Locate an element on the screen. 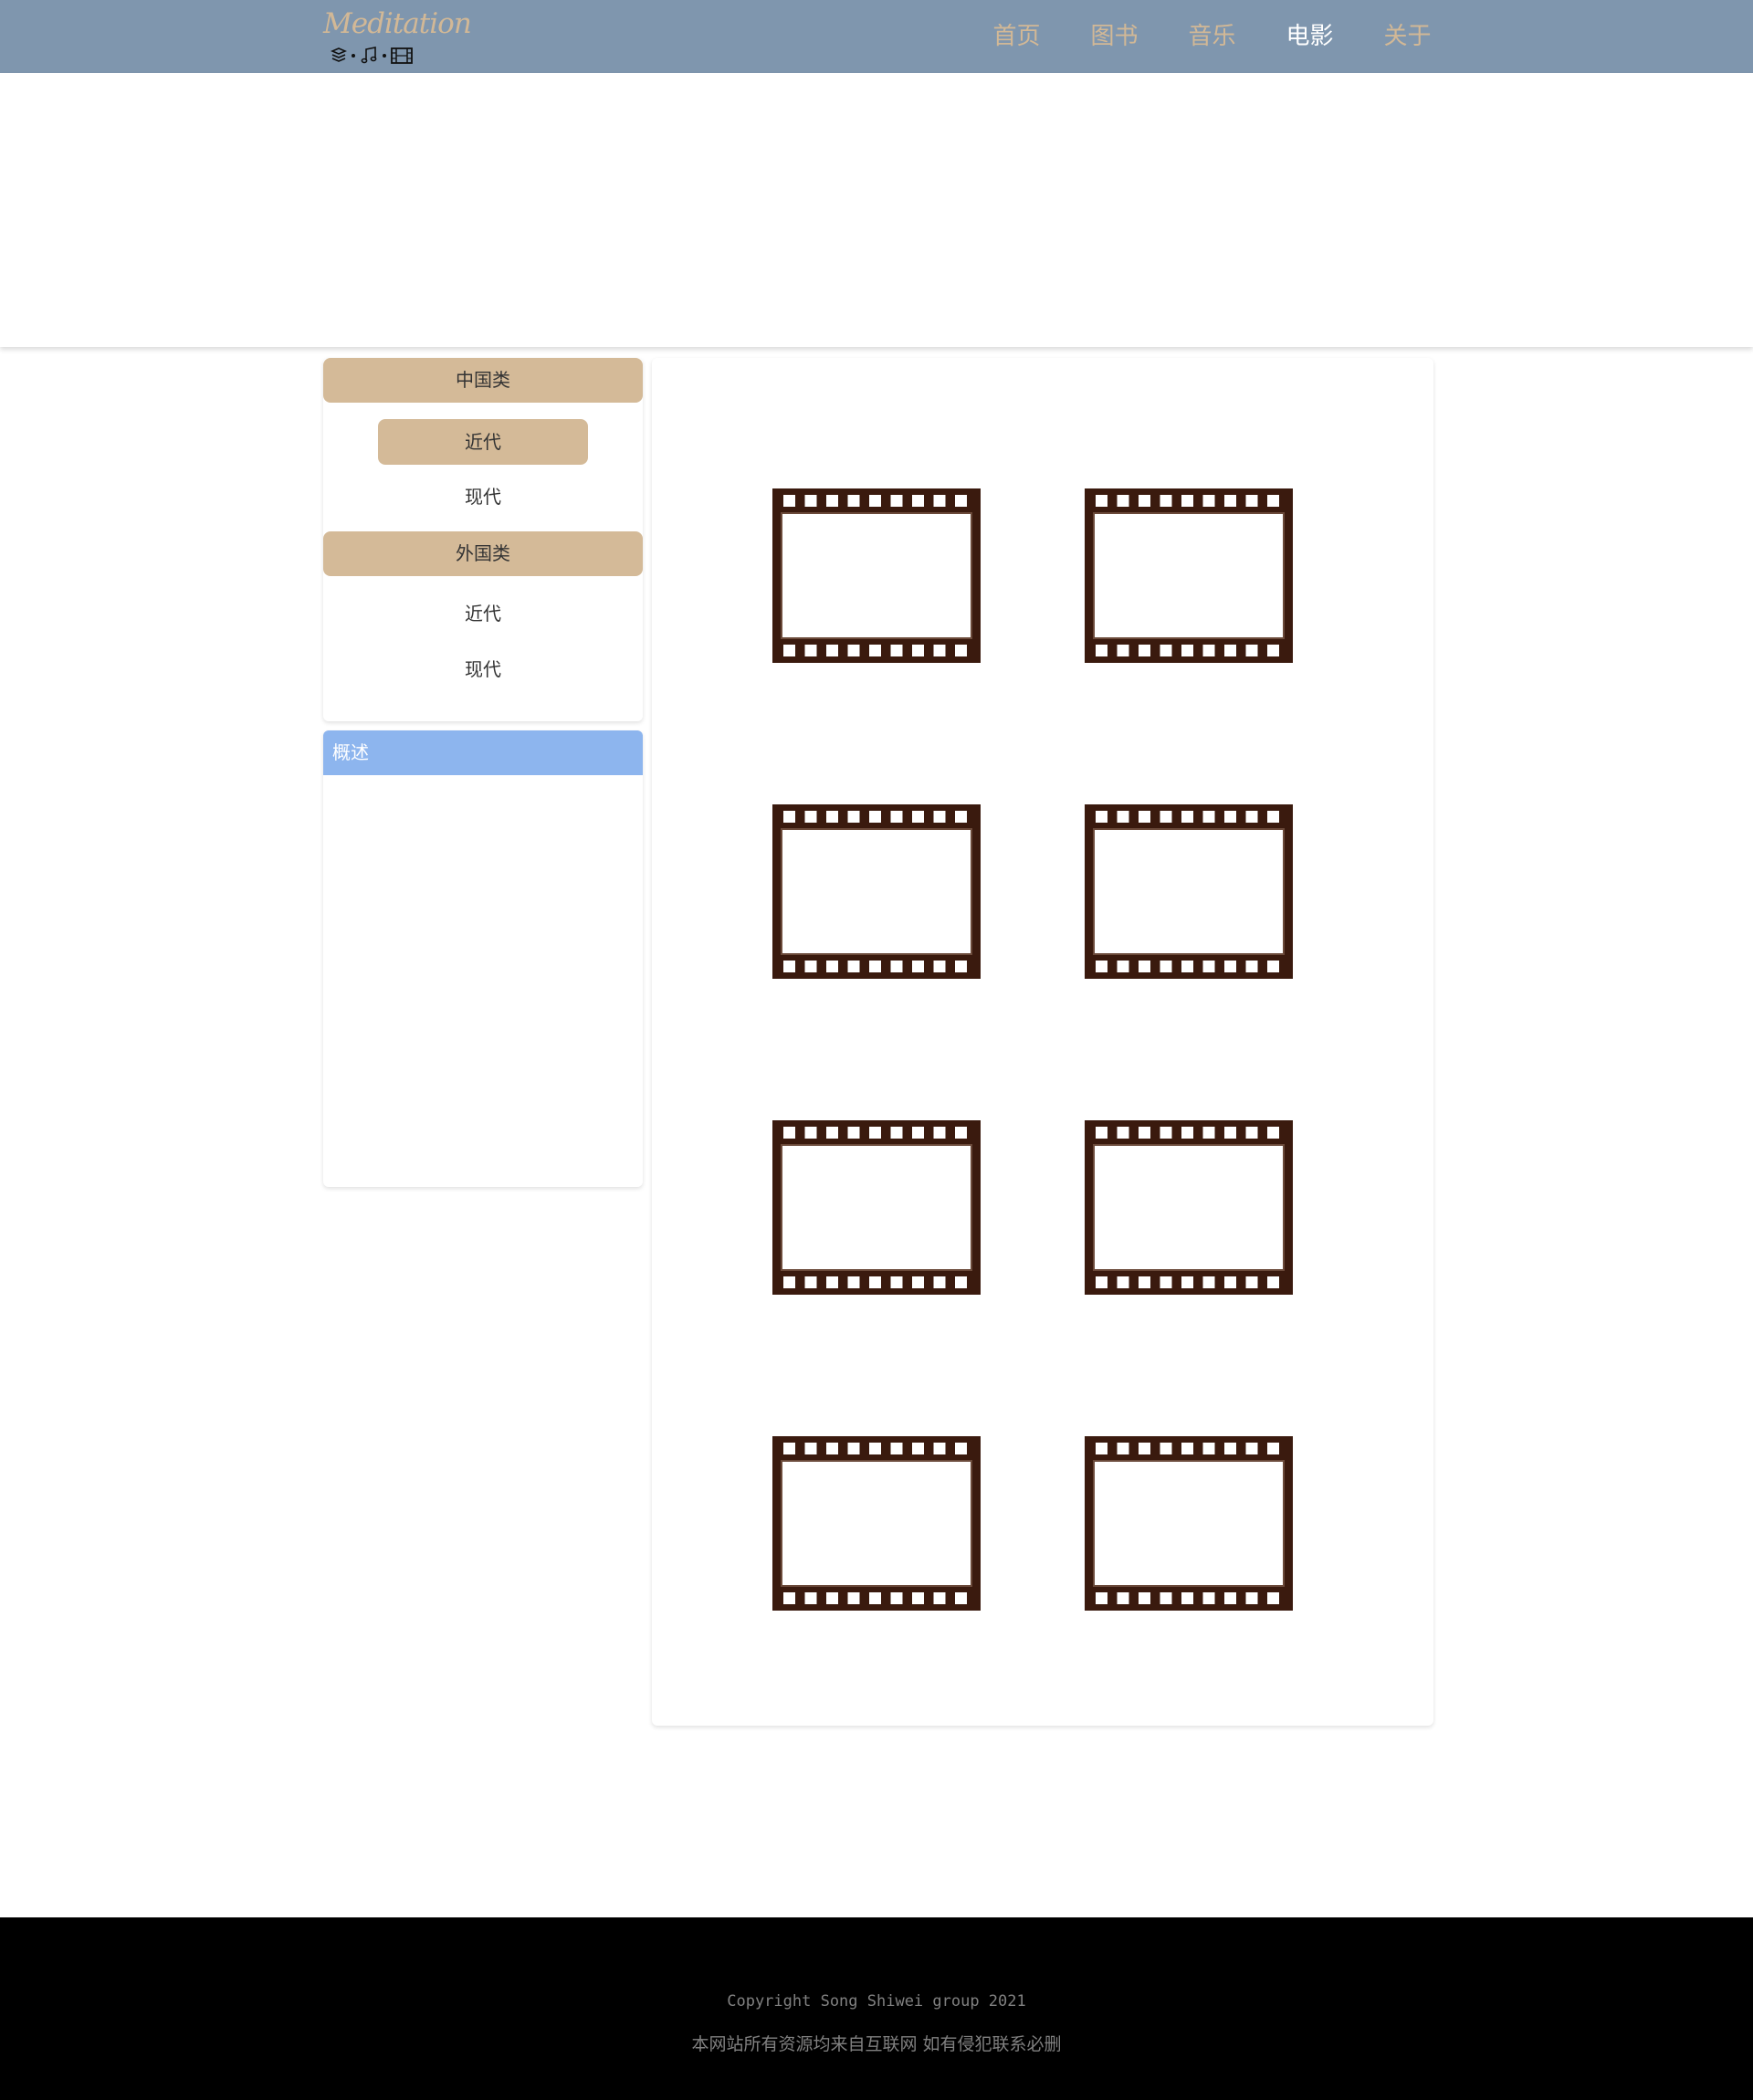 The width and height of the screenshot is (1753, 2100). subcategory-chinese-contemporary: 现代 is located at coordinates (483, 497).